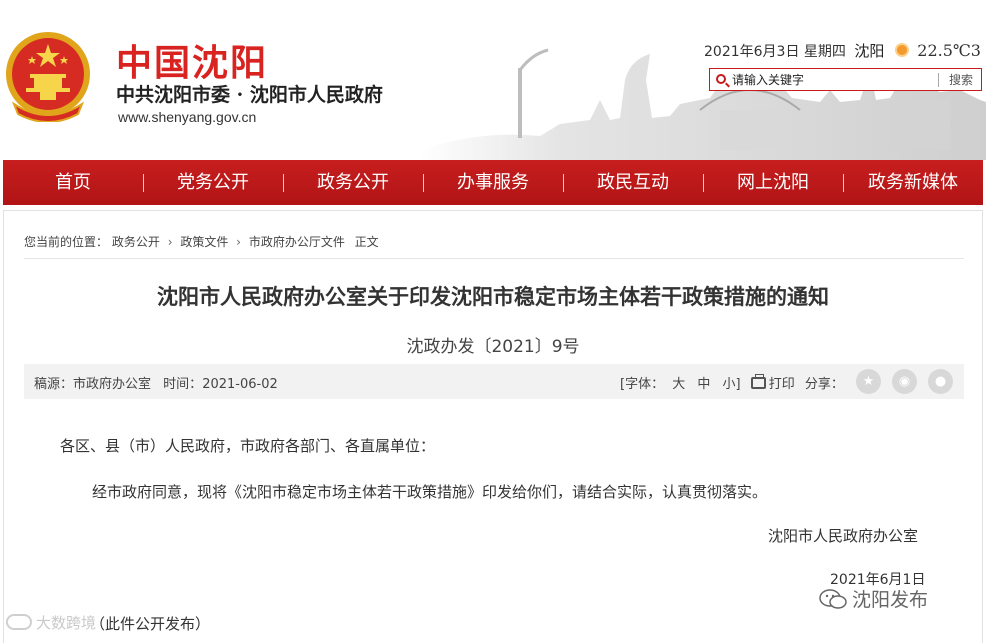 The width and height of the screenshot is (986, 643). What do you see at coordinates (66, 623) in the screenshot?
I see `watermark-left-text: 大数跨境` at bounding box center [66, 623].